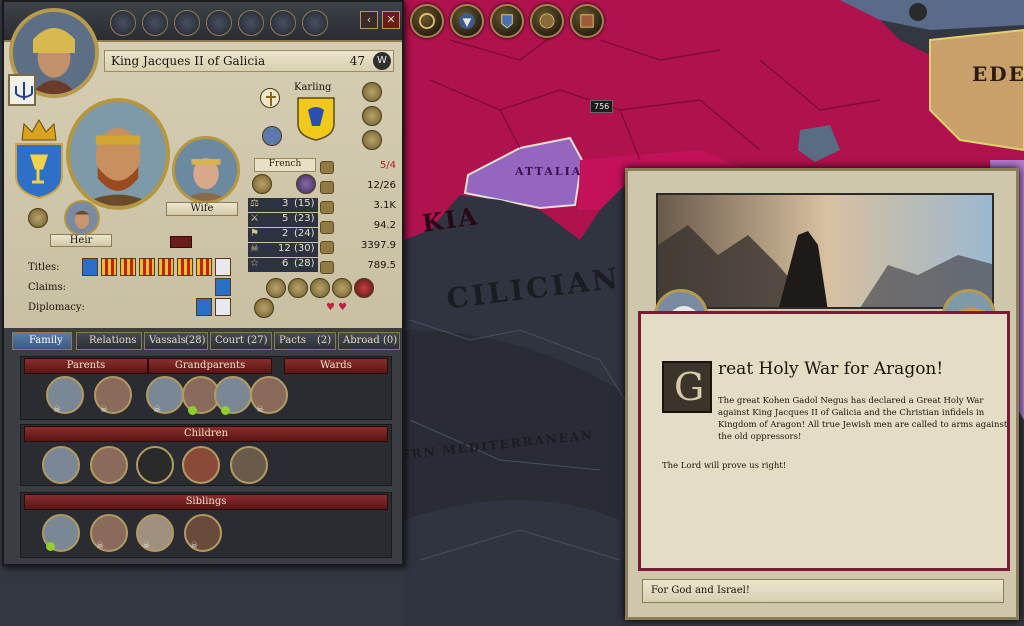 This screenshot has height=626, width=1024. Describe the element at coordinates (358, 168) in the screenshot. I see `resource-demesne: 5/4` at that location.